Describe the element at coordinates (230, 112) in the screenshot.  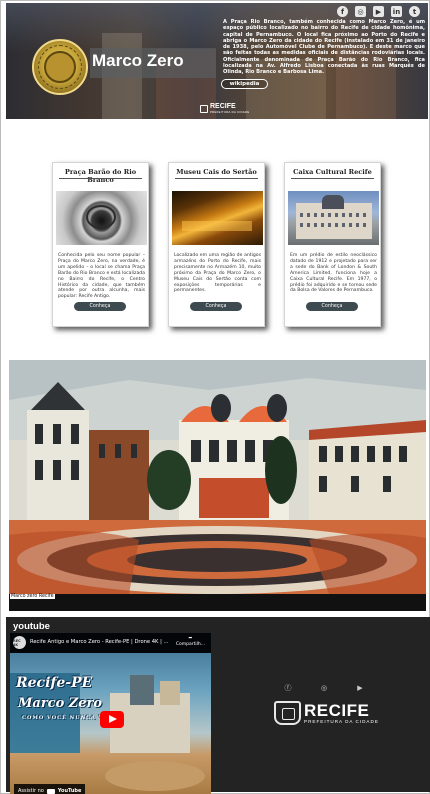
I see `header-brand-sub: PREFEITURA DA CIDADE` at that location.